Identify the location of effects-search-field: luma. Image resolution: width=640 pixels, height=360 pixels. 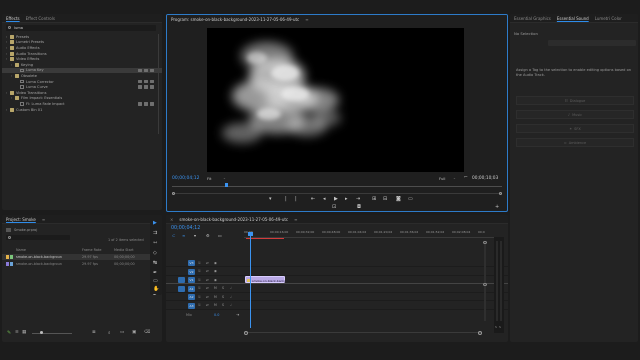
(81, 28).